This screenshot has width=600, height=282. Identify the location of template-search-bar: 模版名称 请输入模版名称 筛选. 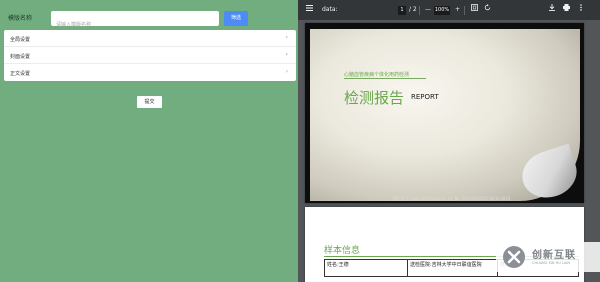
(149, 15).